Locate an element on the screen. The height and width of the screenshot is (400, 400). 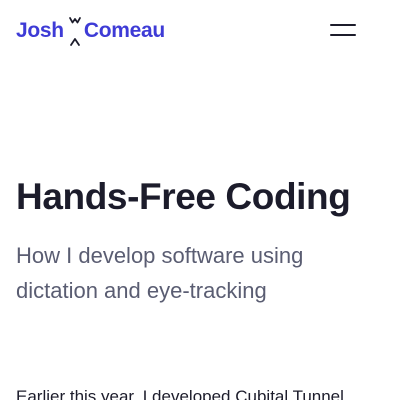
logo-last-name: Comeau is located at coordinates (124, 30).